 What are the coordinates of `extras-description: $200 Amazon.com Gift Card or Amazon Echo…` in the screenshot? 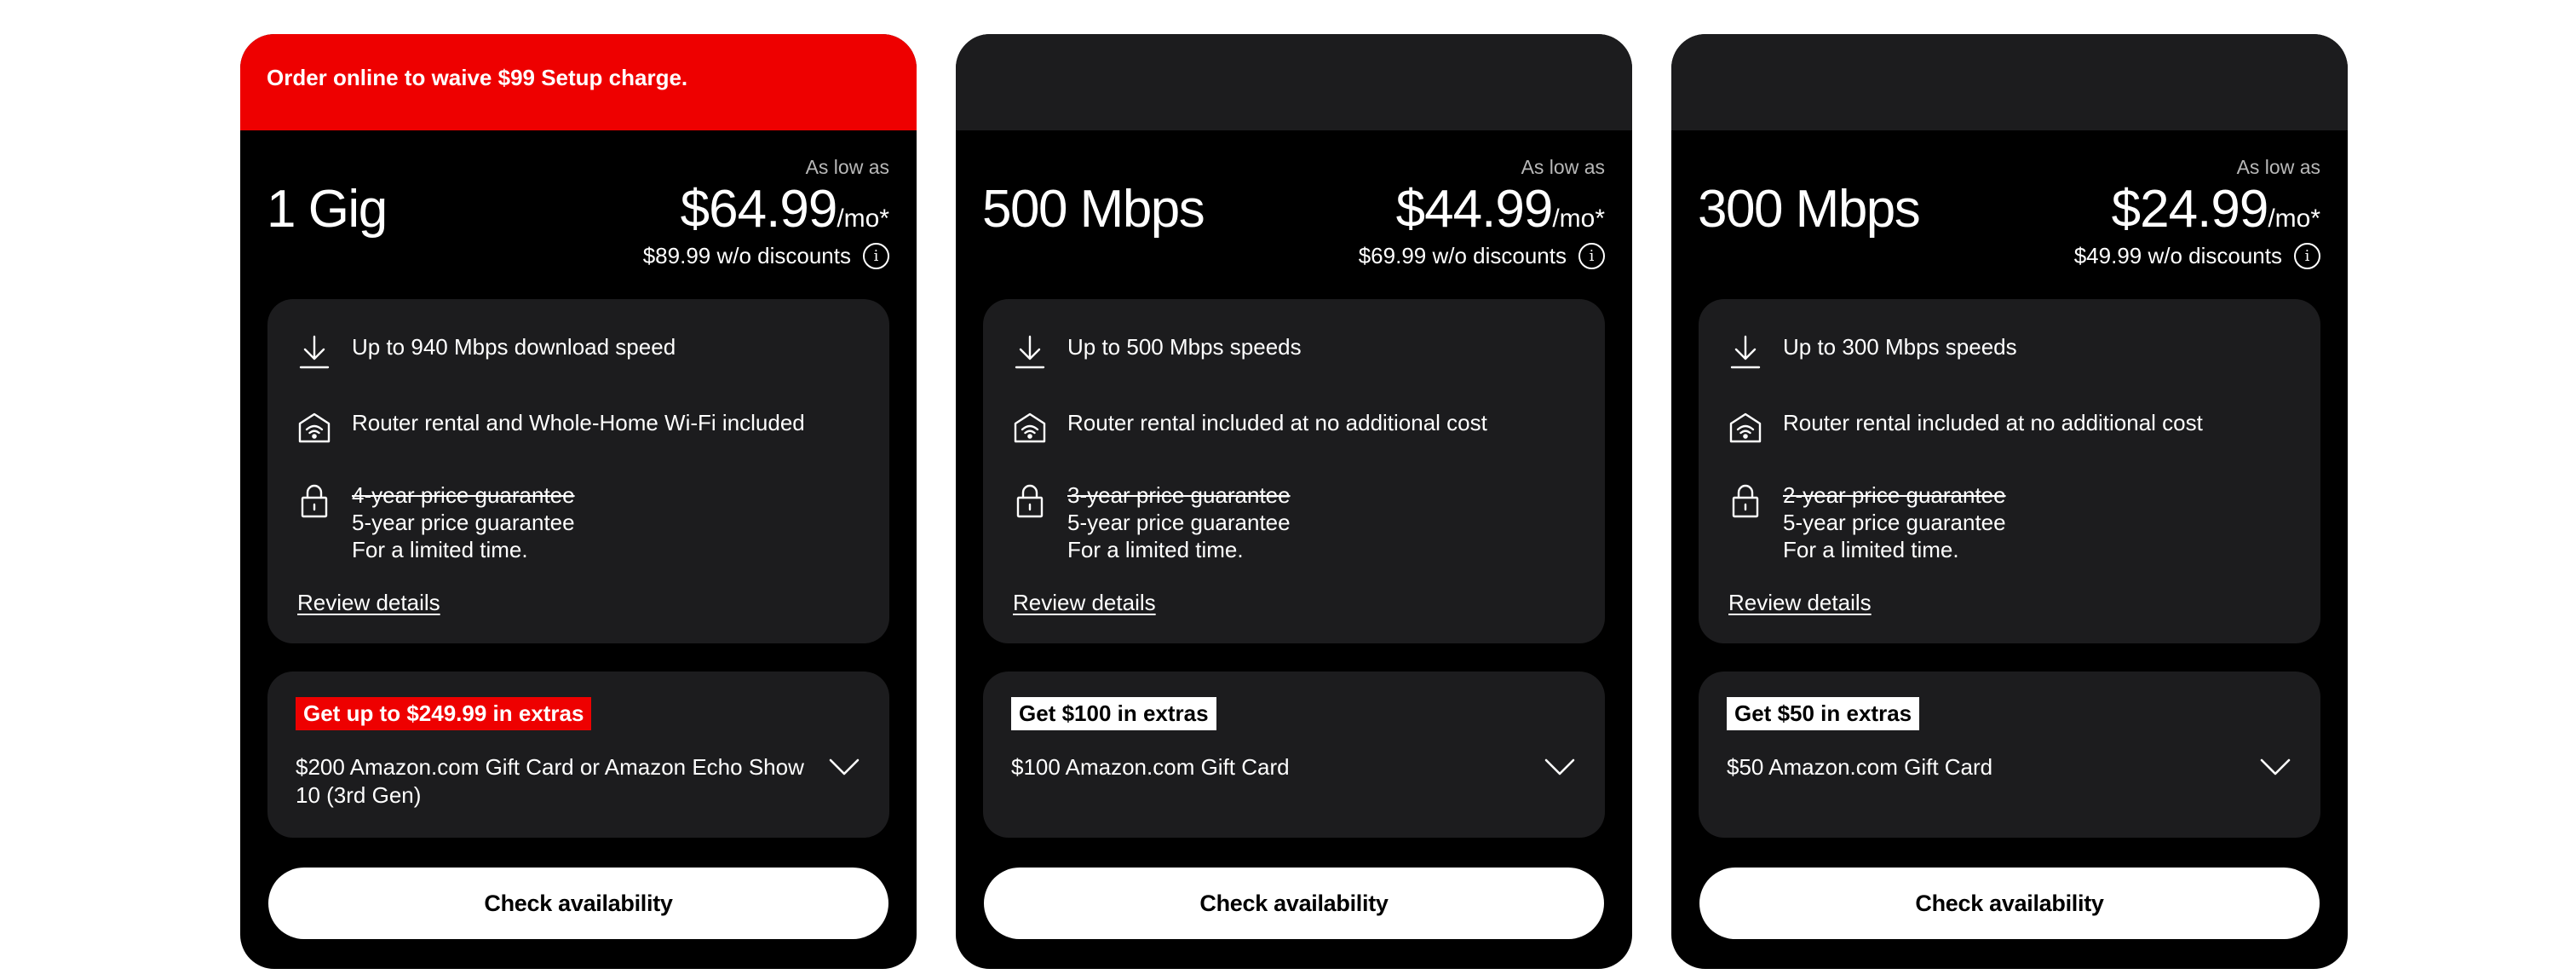 It's located at (550, 781).